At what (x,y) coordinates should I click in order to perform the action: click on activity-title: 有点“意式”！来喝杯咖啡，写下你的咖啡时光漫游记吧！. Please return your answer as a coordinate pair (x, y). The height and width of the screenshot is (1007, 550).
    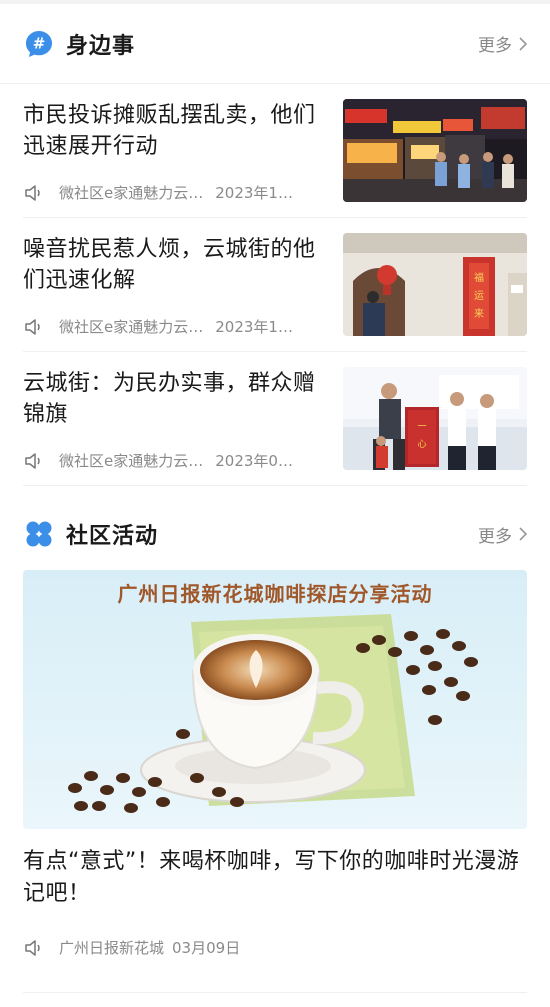
    Looking at the image, I should click on (271, 877).